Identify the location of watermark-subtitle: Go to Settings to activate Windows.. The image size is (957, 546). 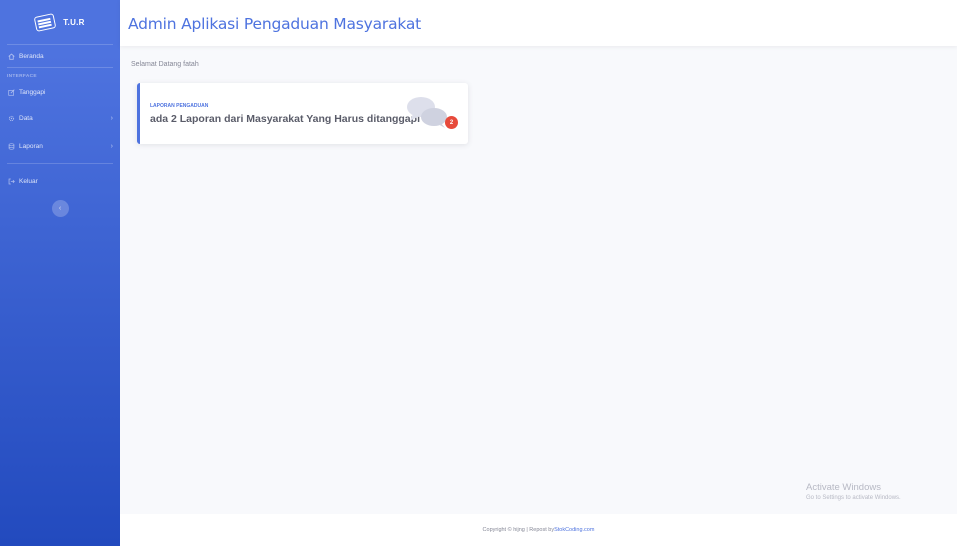
(853, 498).